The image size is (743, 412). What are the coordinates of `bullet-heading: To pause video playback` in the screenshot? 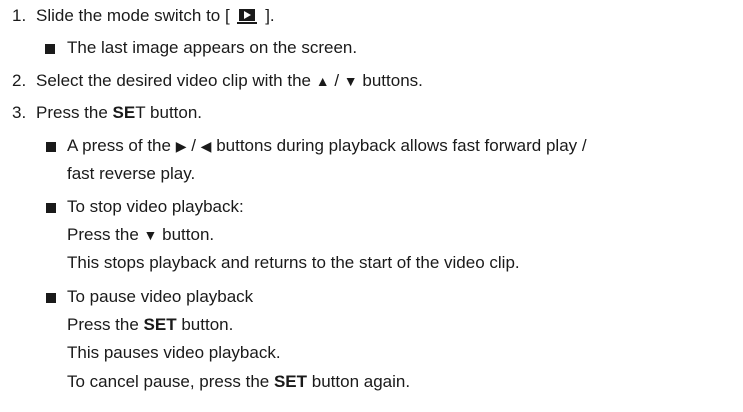 It's located at (160, 296).